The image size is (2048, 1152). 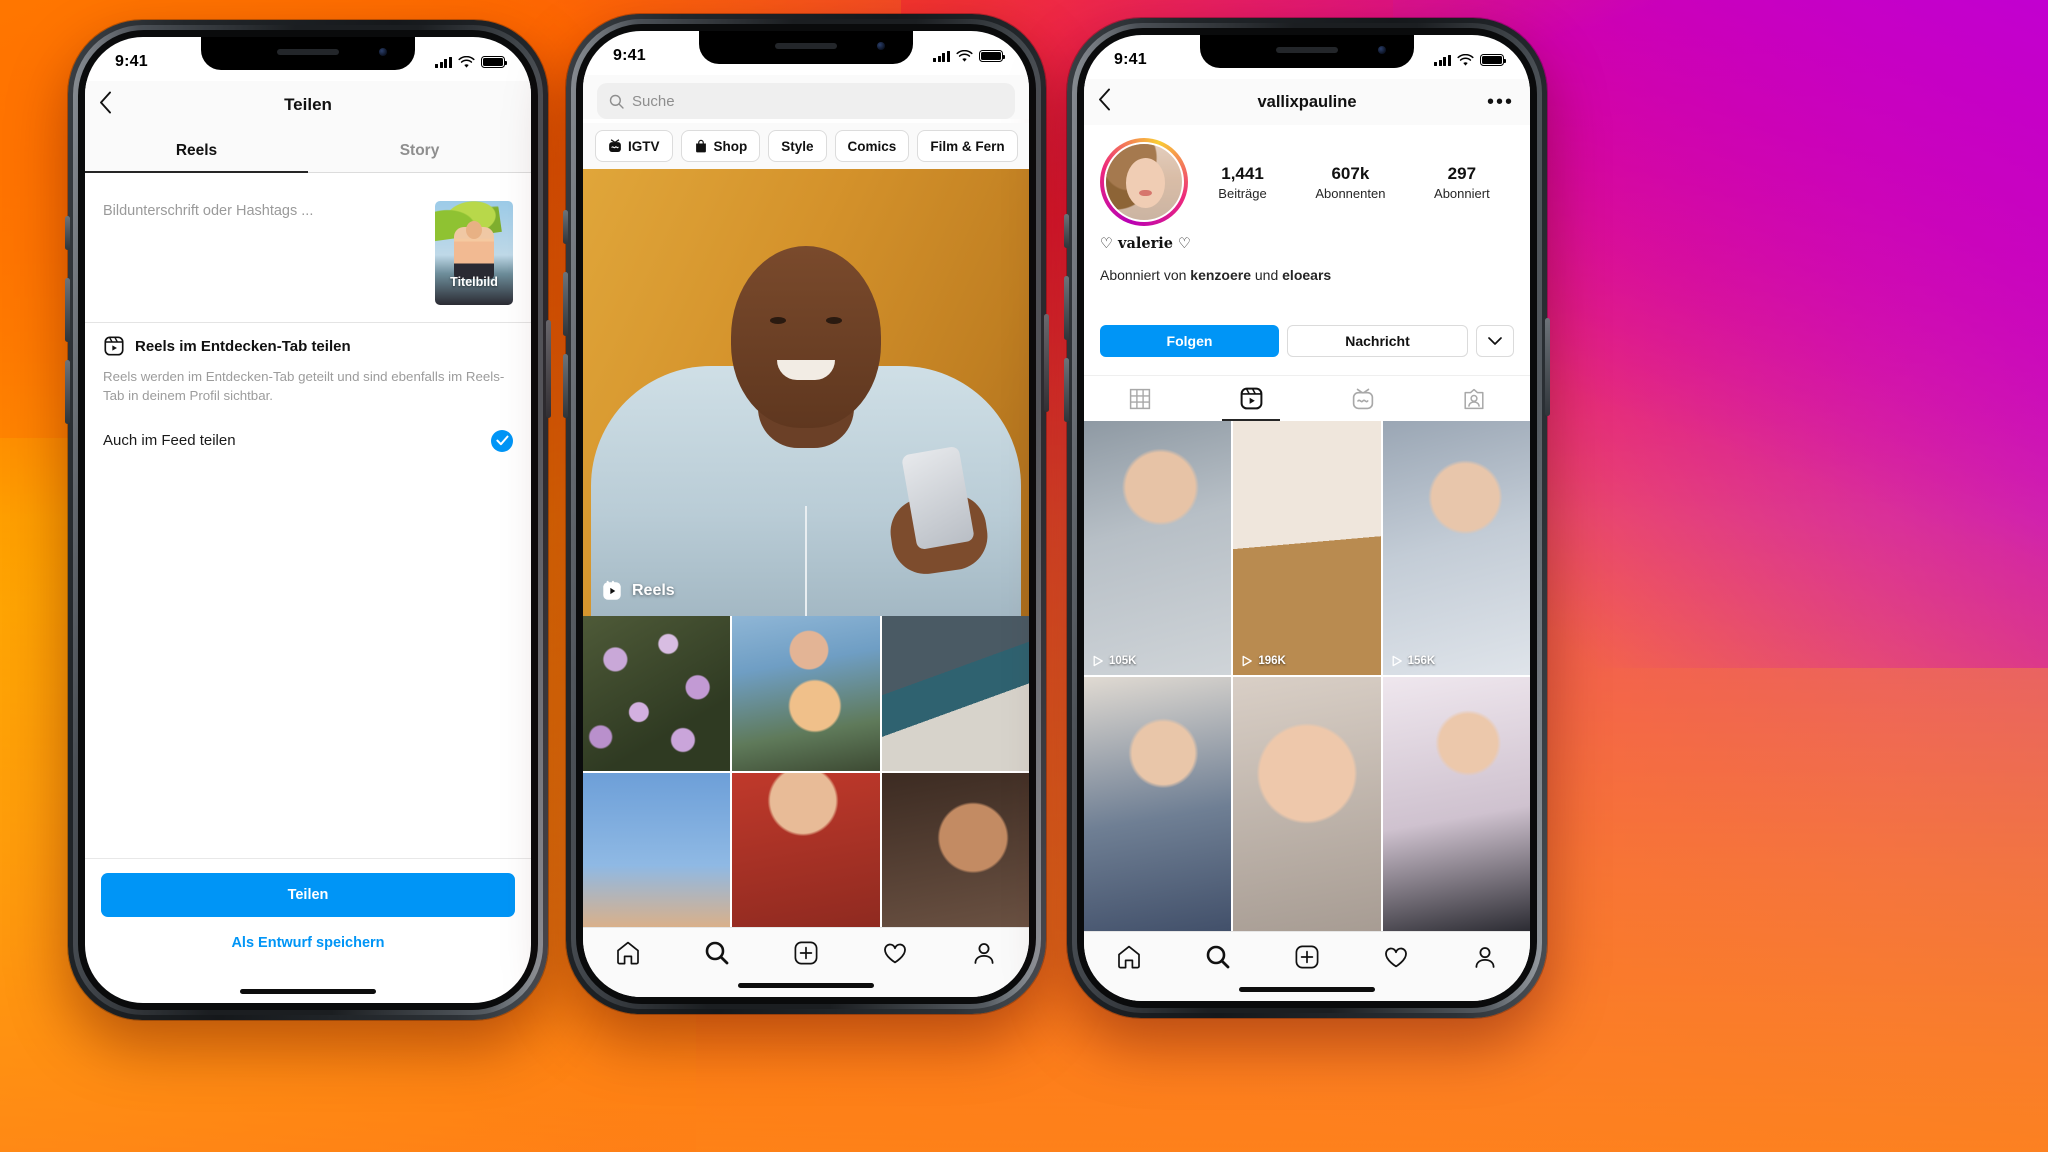 What do you see at coordinates (1242, 173) in the screenshot?
I see `stat-value: 1,441` at bounding box center [1242, 173].